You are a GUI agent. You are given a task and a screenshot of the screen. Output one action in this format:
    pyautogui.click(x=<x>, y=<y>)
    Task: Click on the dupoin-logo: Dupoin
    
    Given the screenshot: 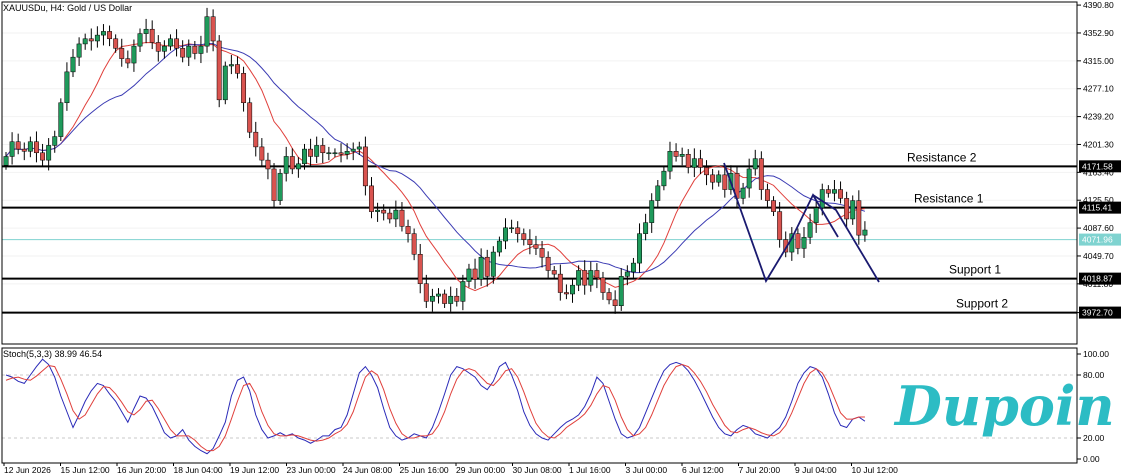 What is the action you would take?
    pyautogui.click(x=1004, y=406)
    